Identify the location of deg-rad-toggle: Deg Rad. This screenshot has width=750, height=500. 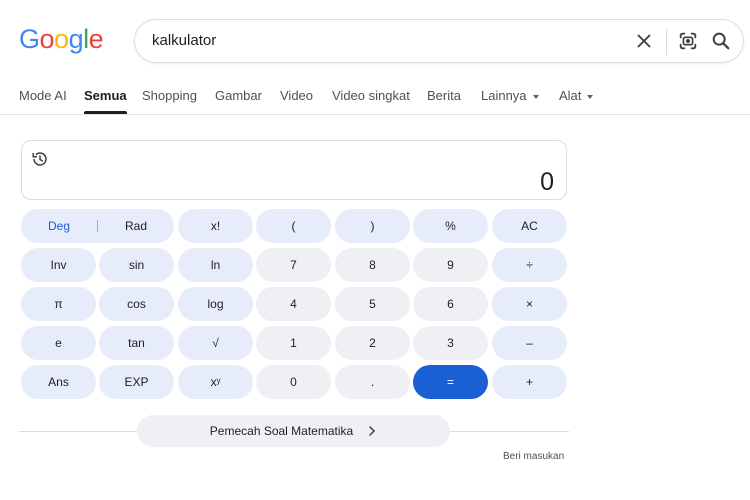
(97, 226).